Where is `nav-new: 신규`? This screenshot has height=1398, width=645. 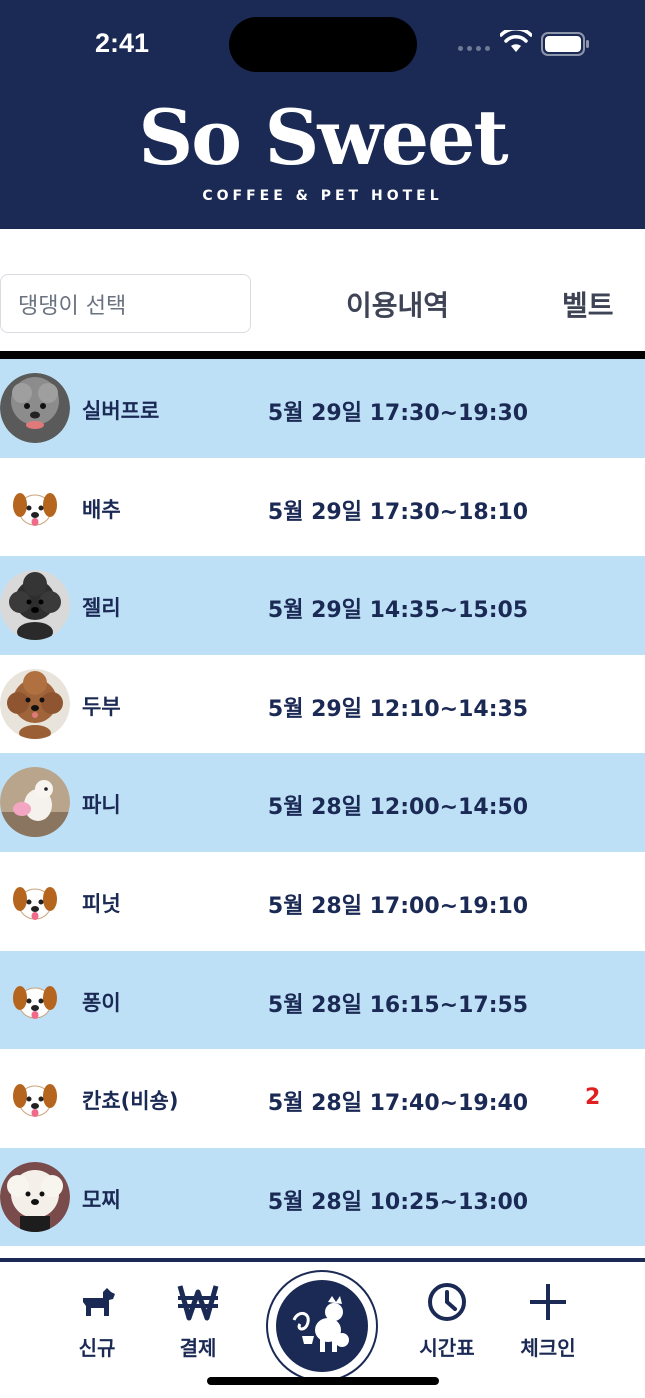
nav-new: 신규 is located at coordinates (97, 1321).